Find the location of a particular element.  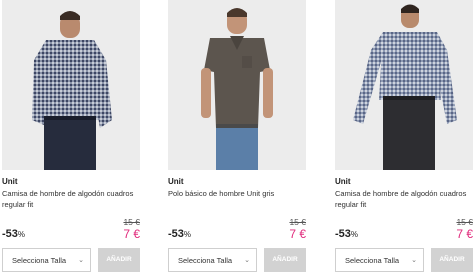

product-name: Polo básico de hombre Unit gris is located at coordinates (237, 193).